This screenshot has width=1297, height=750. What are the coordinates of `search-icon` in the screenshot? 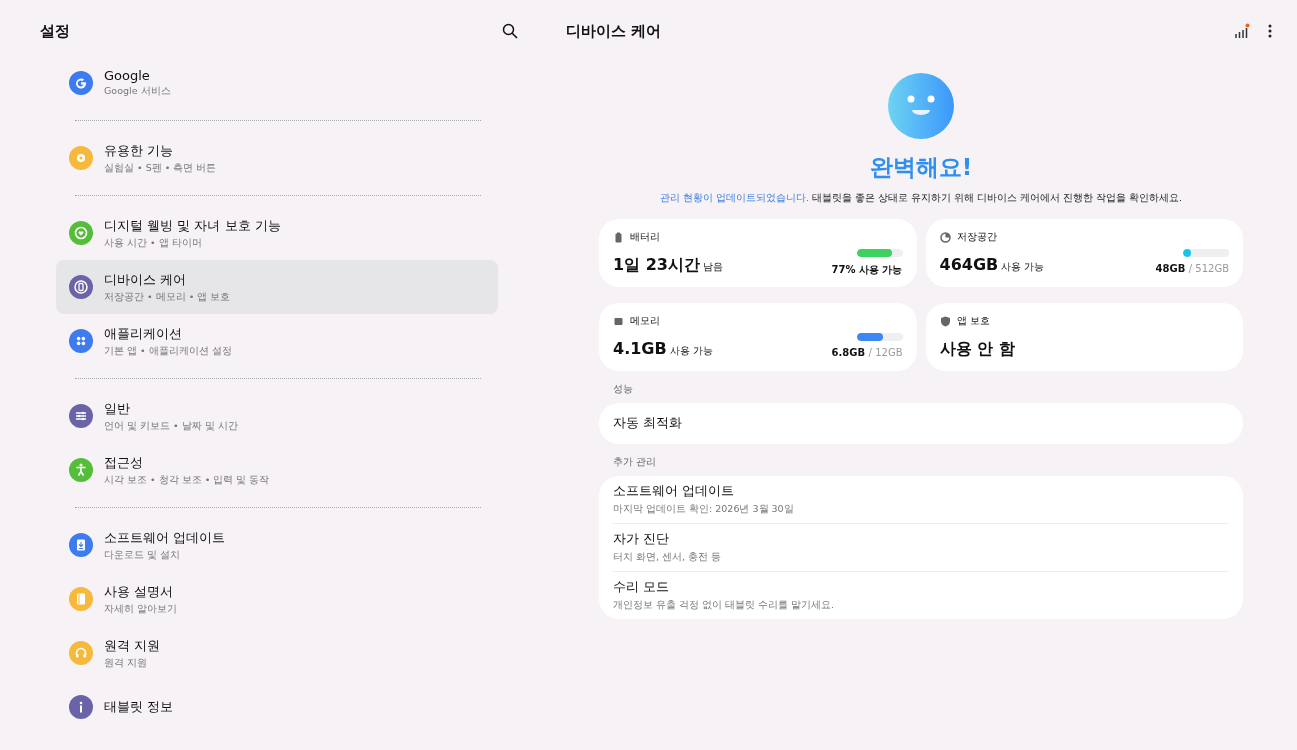 It's located at (510, 31).